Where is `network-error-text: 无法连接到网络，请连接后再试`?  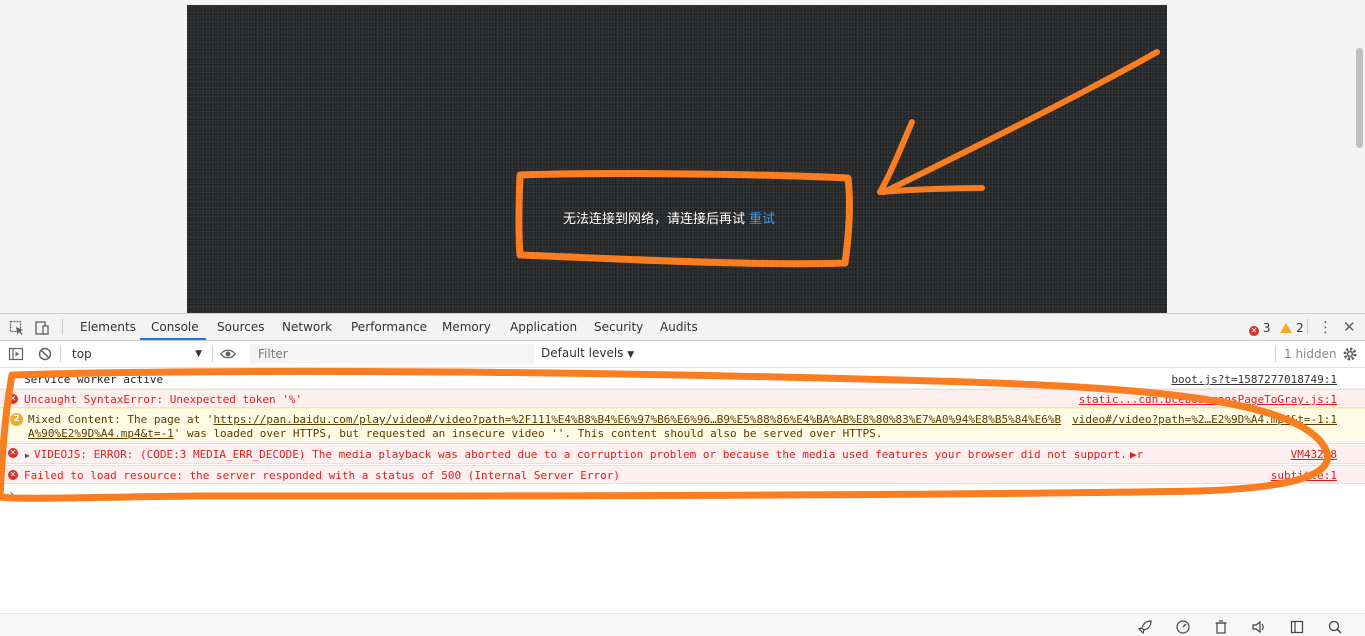 network-error-text: 无法连接到网络，请连接后再试 is located at coordinates (654, 219).